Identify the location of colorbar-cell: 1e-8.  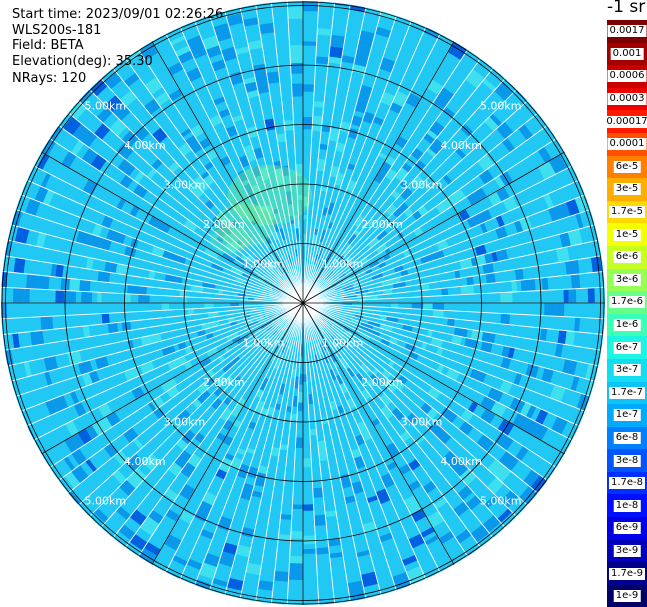
(627, 506).